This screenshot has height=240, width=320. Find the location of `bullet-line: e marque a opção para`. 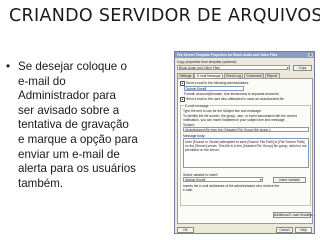

bullet-line: e marque a opção para is located at coordinates (78, 139).